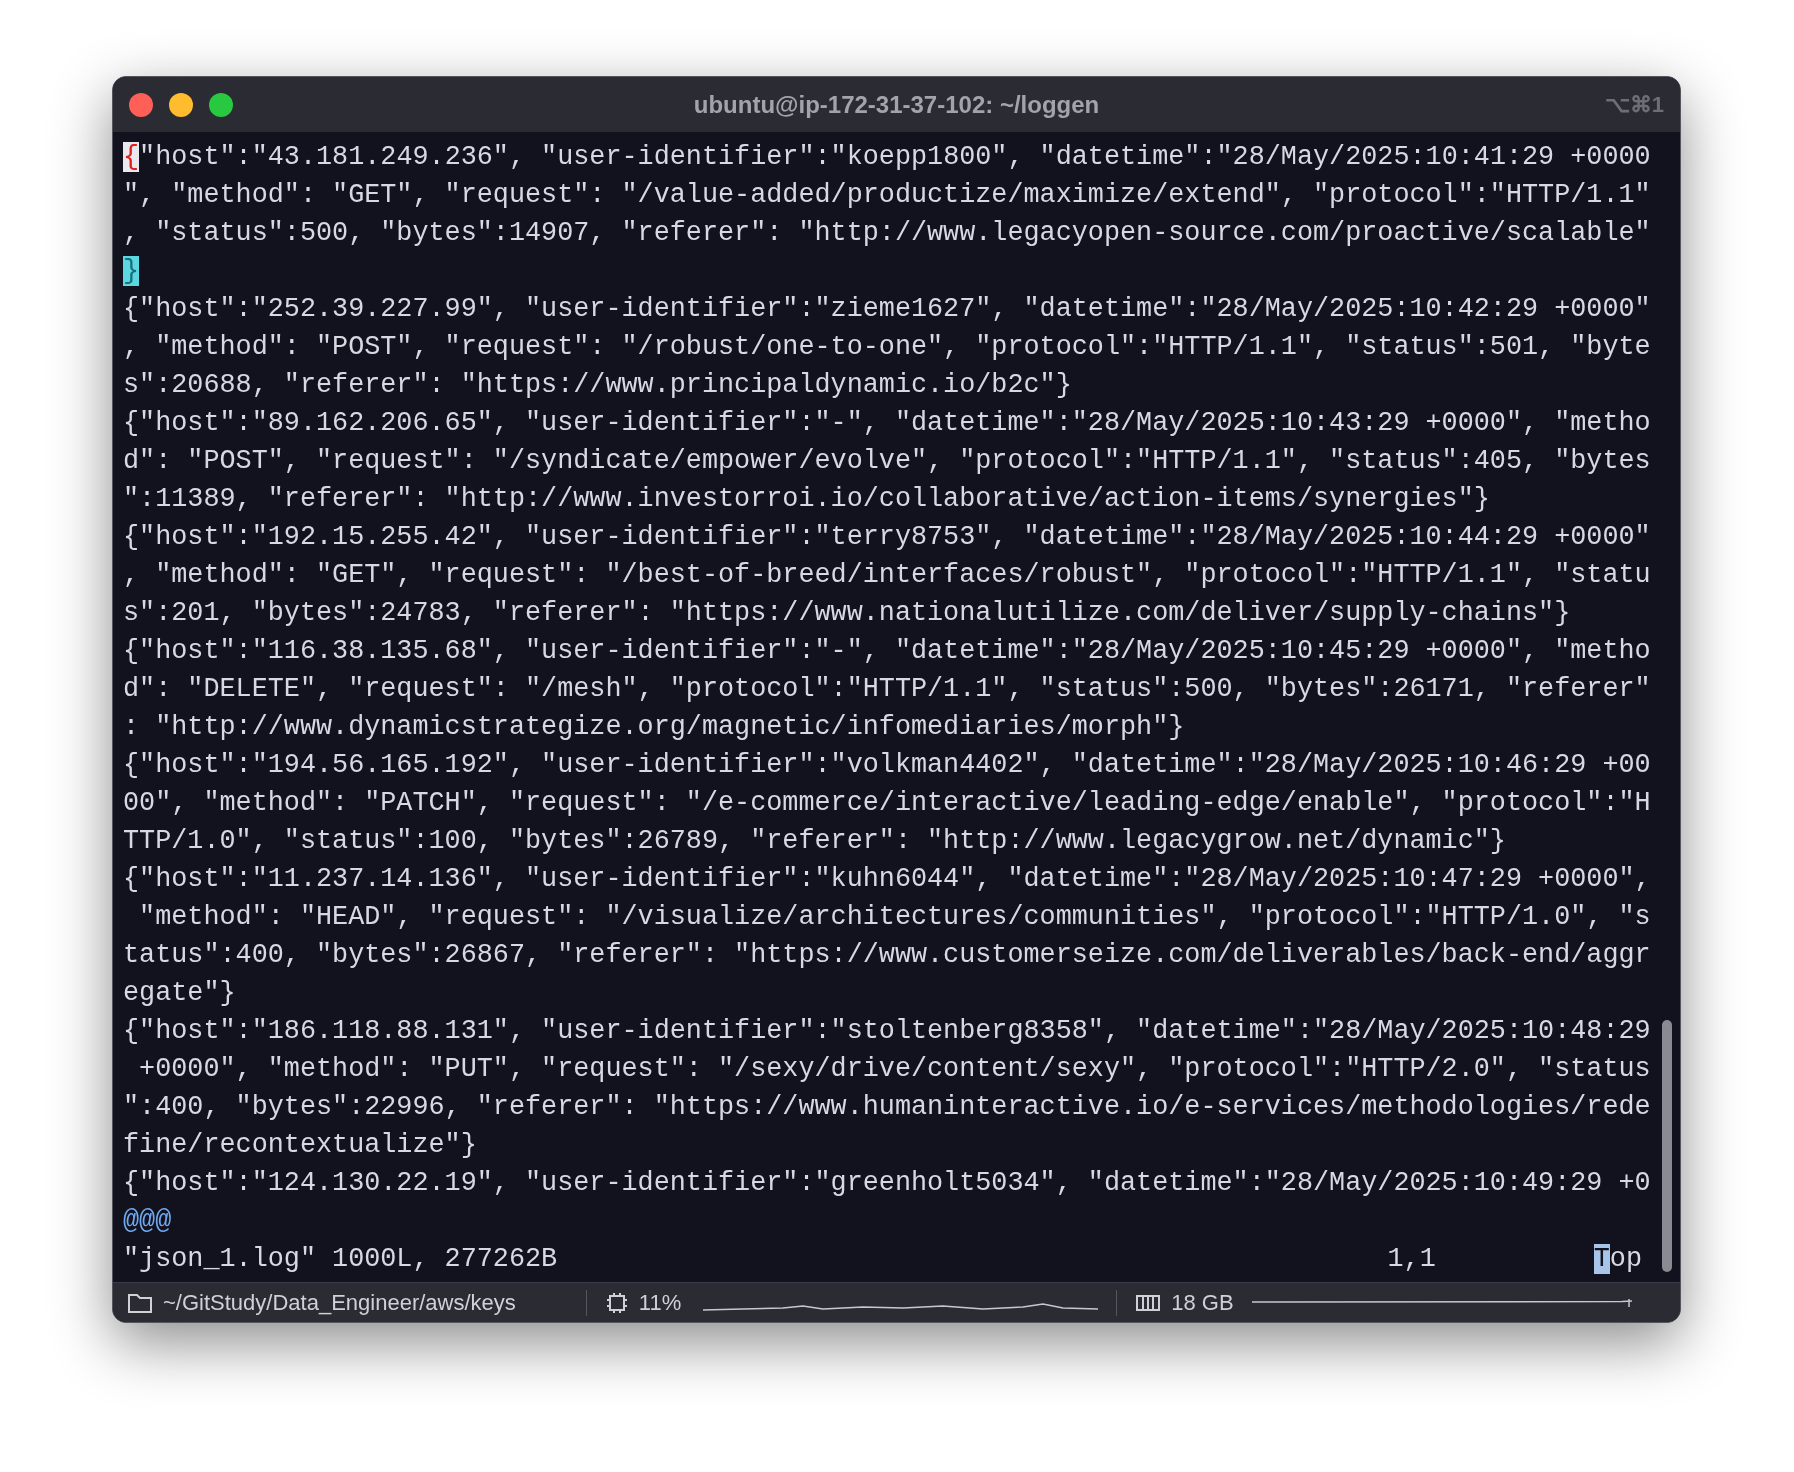  Describe the element at coordinates (1148, 1302) in the screenshot. I see `memory-icon` at that location.